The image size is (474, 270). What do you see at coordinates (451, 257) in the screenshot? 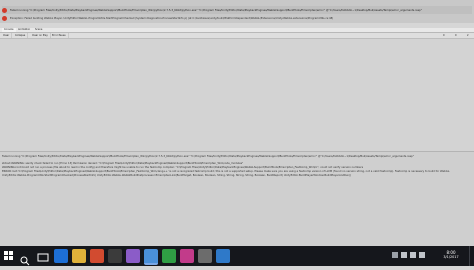
I see `clock-date: 3/1/2017` at bounding box center [451, 257].